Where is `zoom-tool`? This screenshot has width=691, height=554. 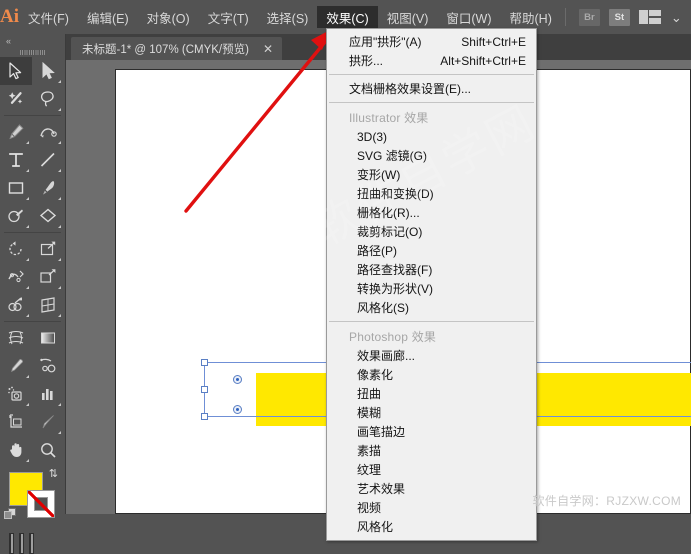
zoom-tool is located at coordinates (48, 450).